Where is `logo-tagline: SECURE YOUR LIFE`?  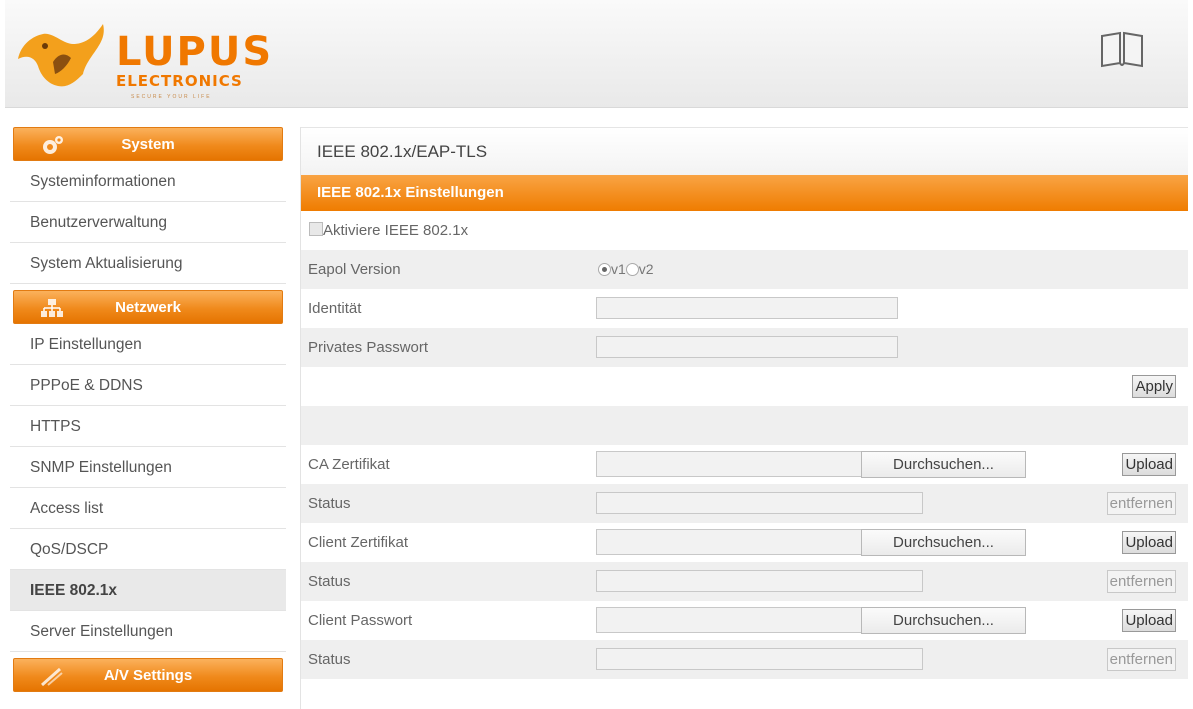
logo-tagline: SECURE YOUR LIFE is located at coordinates (171, 97).